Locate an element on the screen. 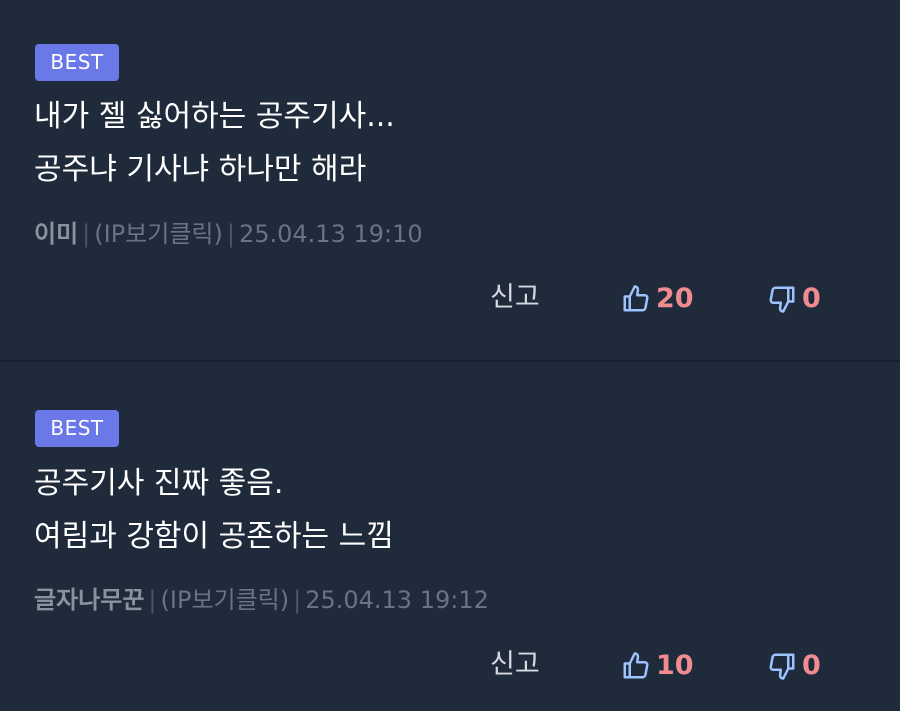  comment-author: 글자나무꾼 is located at coordinates (89, 600).